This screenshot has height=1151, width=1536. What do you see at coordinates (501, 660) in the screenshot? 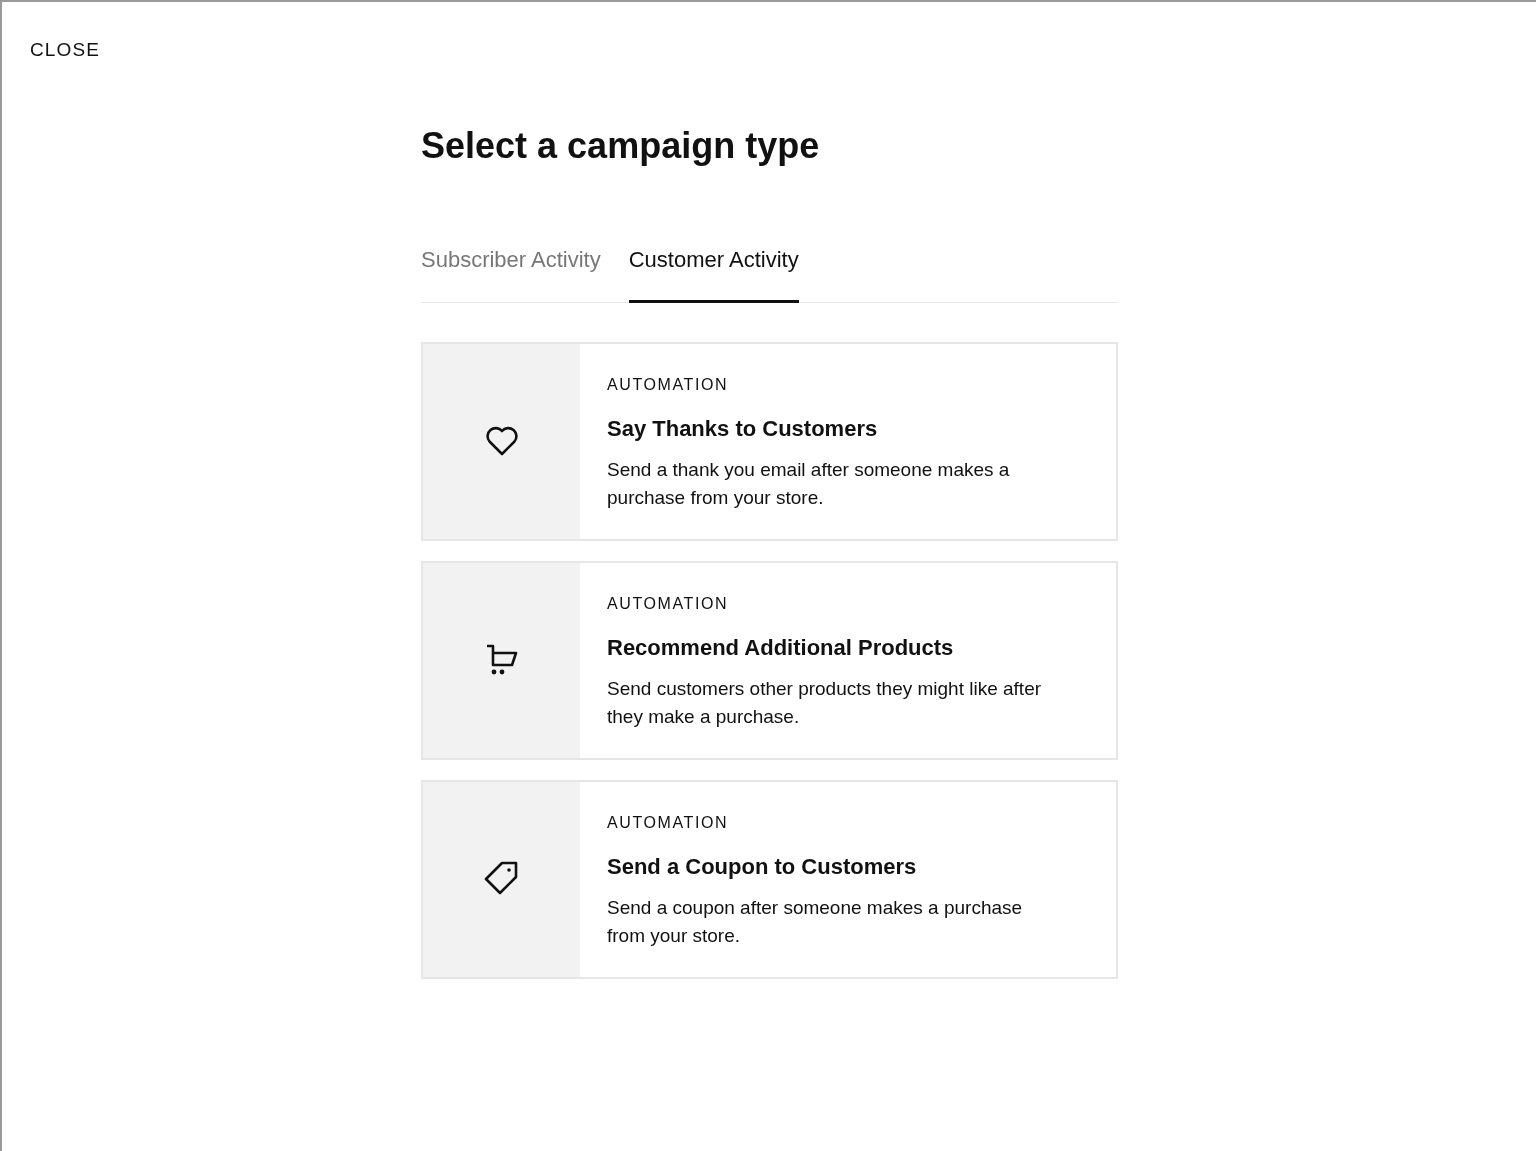
I see `cart-icon` at bounding box center [501, 660].